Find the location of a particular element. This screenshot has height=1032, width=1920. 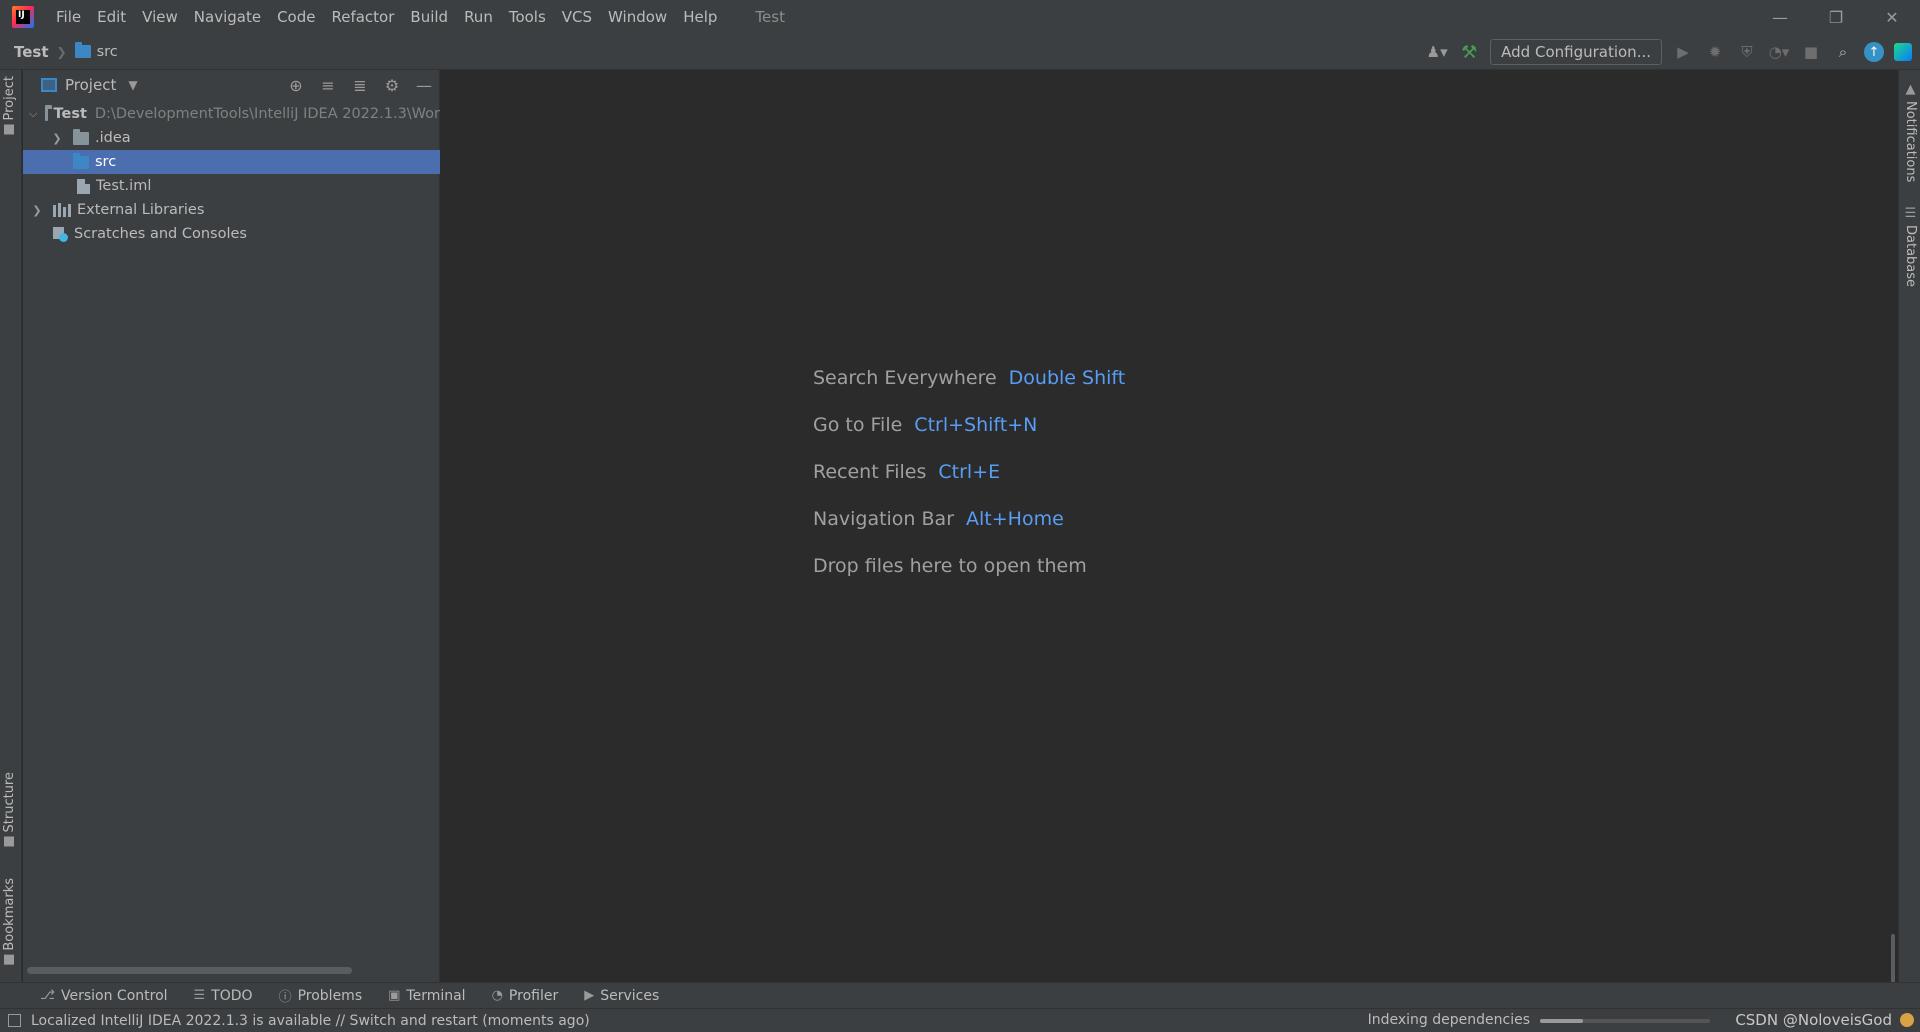

event-log-icon is located at coordinates (1907, 1020).